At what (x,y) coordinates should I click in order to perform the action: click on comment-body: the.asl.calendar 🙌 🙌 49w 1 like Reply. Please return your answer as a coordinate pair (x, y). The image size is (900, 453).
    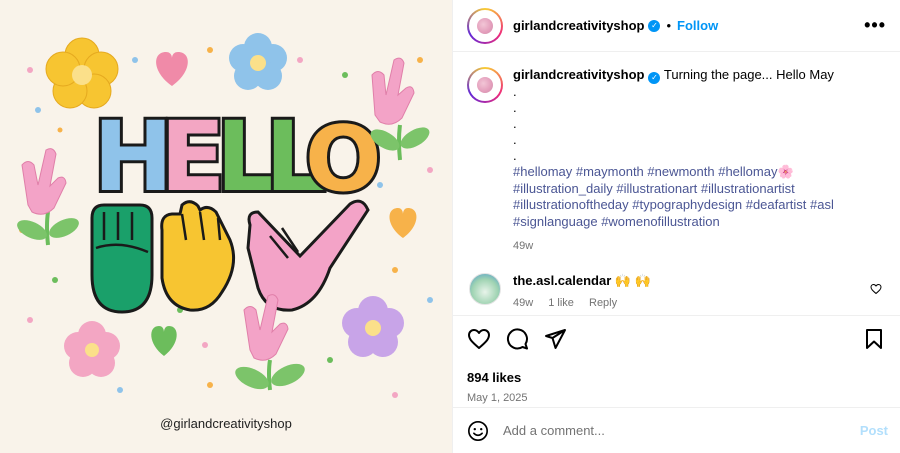
    Looking at the image, I should click on (582, 291).